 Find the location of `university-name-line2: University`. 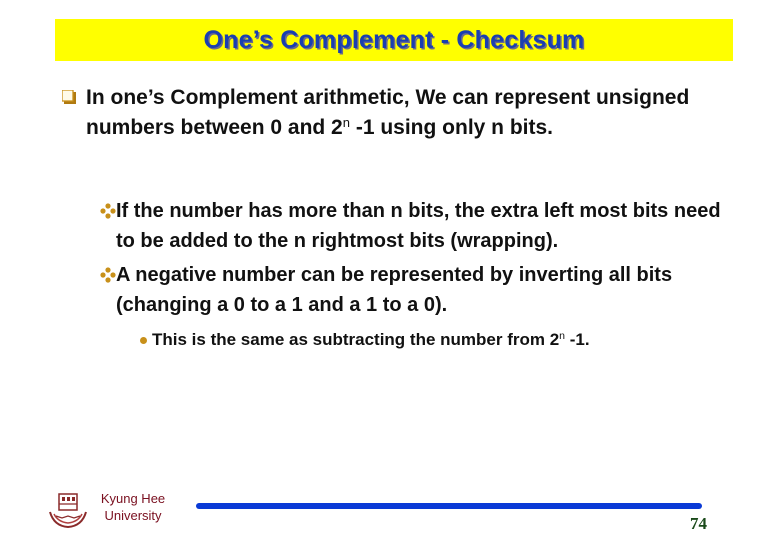

university-name-line2: University is located at coordinates (133, 515).